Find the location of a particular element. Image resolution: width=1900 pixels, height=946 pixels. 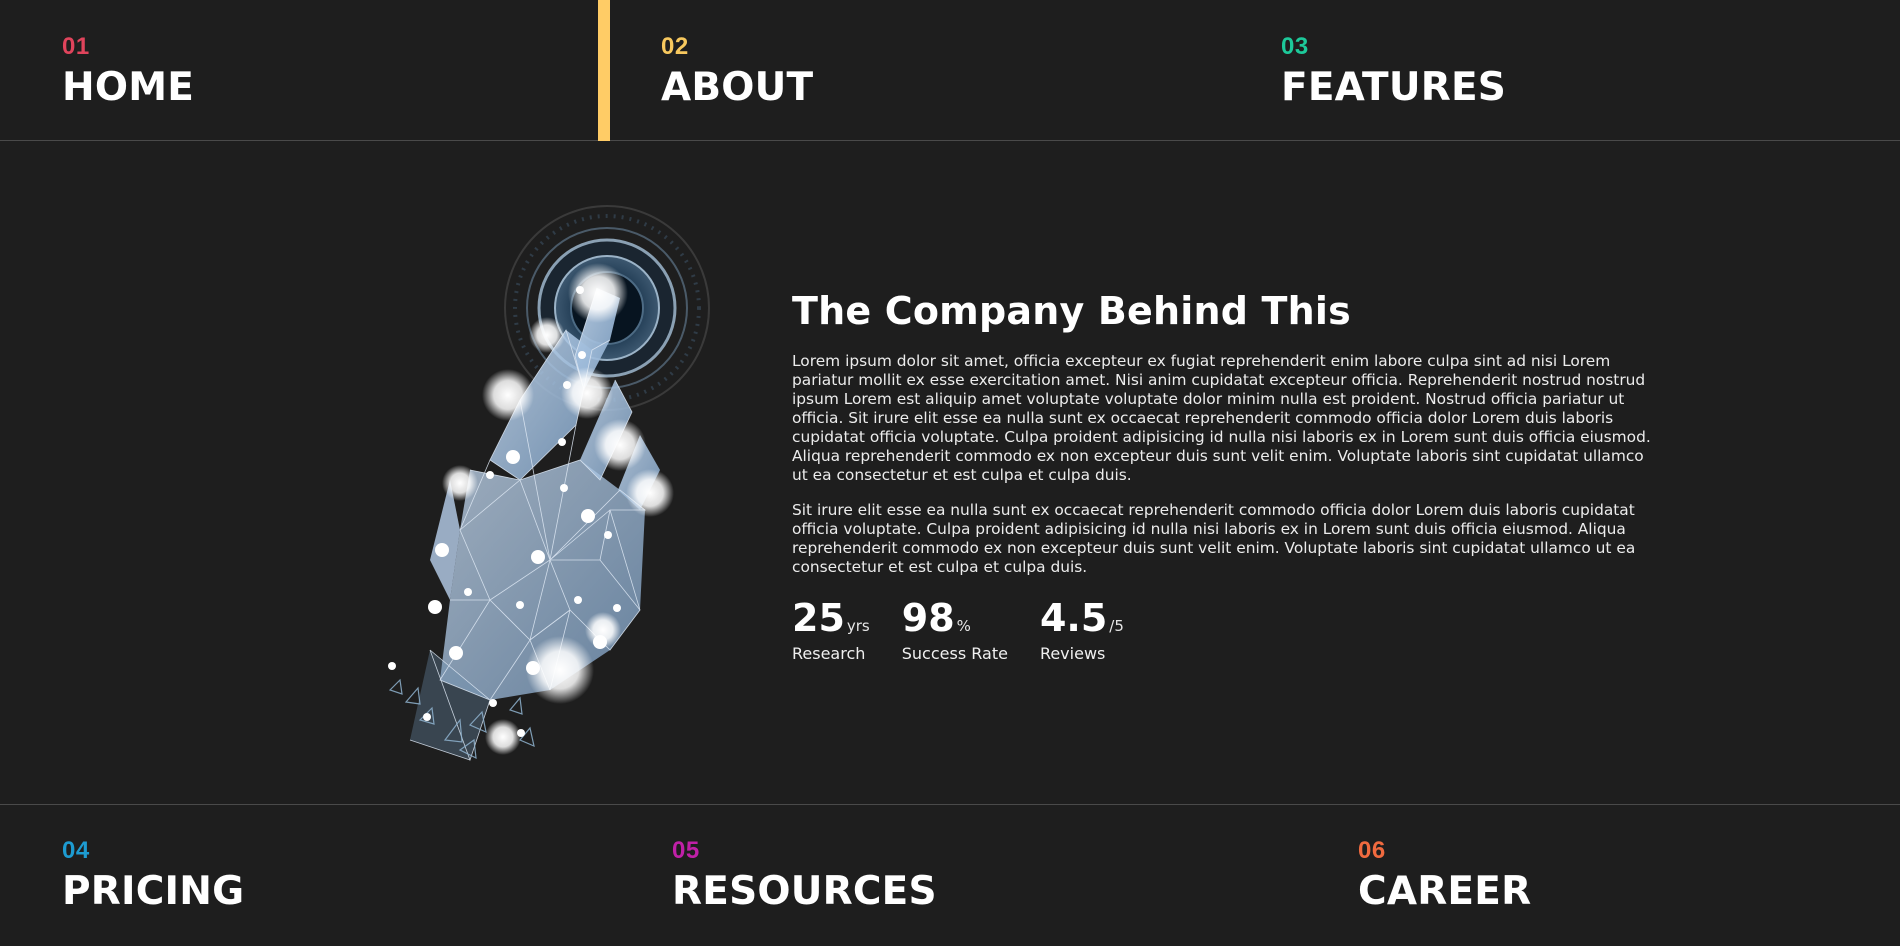

nav-home: 01 HOME is located at coordinates (128, 72).